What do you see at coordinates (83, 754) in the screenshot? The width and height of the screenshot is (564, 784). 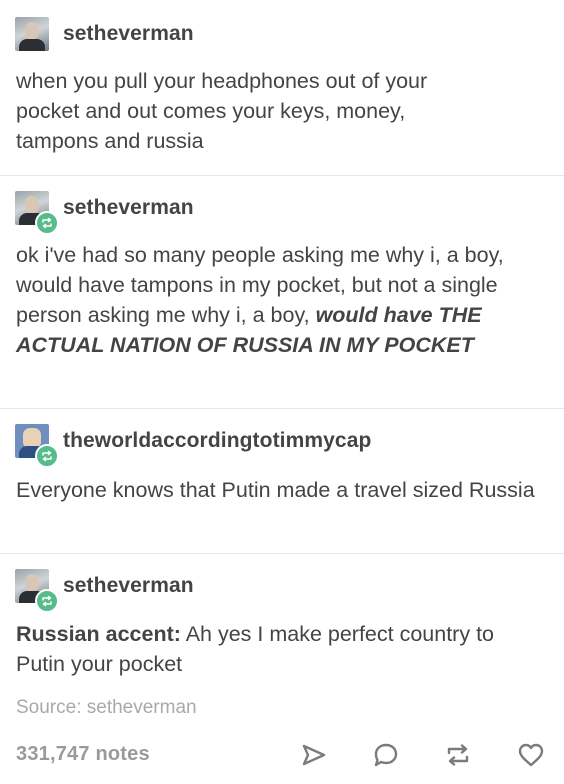 I see `notes-count: 331,747 notes` at bounding box center [83, 754].